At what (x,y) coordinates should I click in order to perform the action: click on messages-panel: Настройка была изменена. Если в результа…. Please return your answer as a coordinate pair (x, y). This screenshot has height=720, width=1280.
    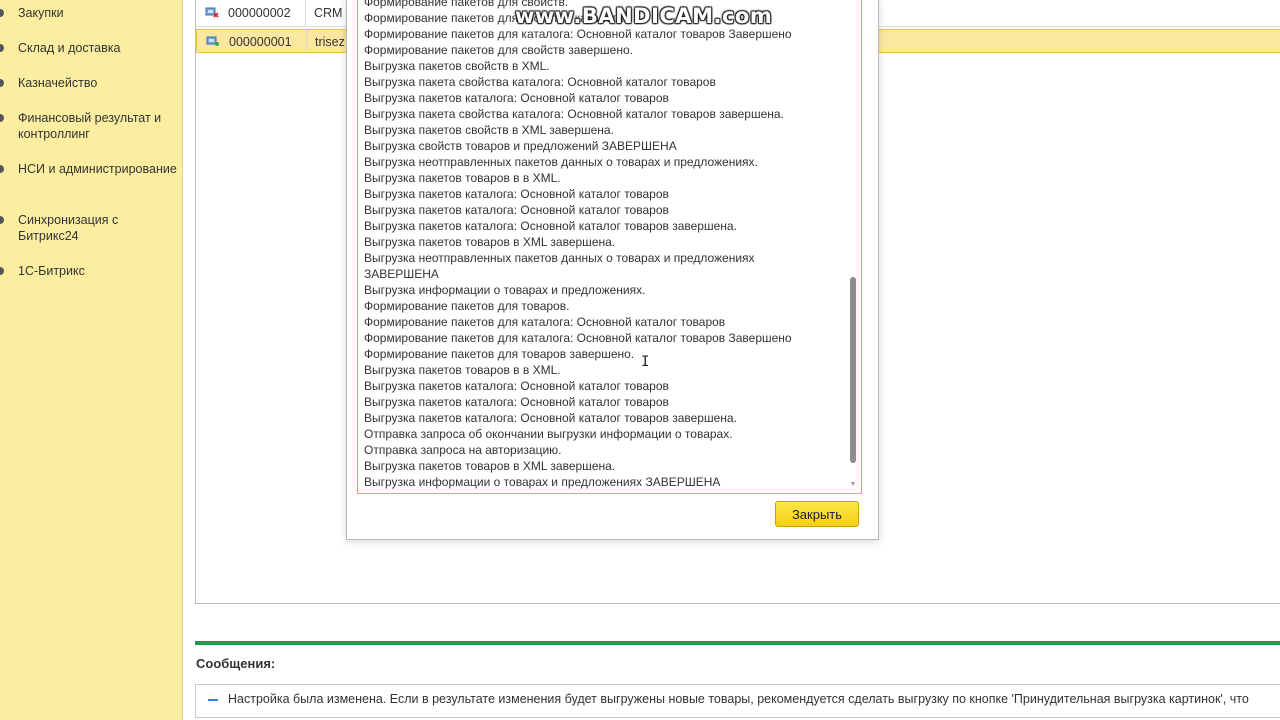
    Looking at the image, I should click on (737, 701).